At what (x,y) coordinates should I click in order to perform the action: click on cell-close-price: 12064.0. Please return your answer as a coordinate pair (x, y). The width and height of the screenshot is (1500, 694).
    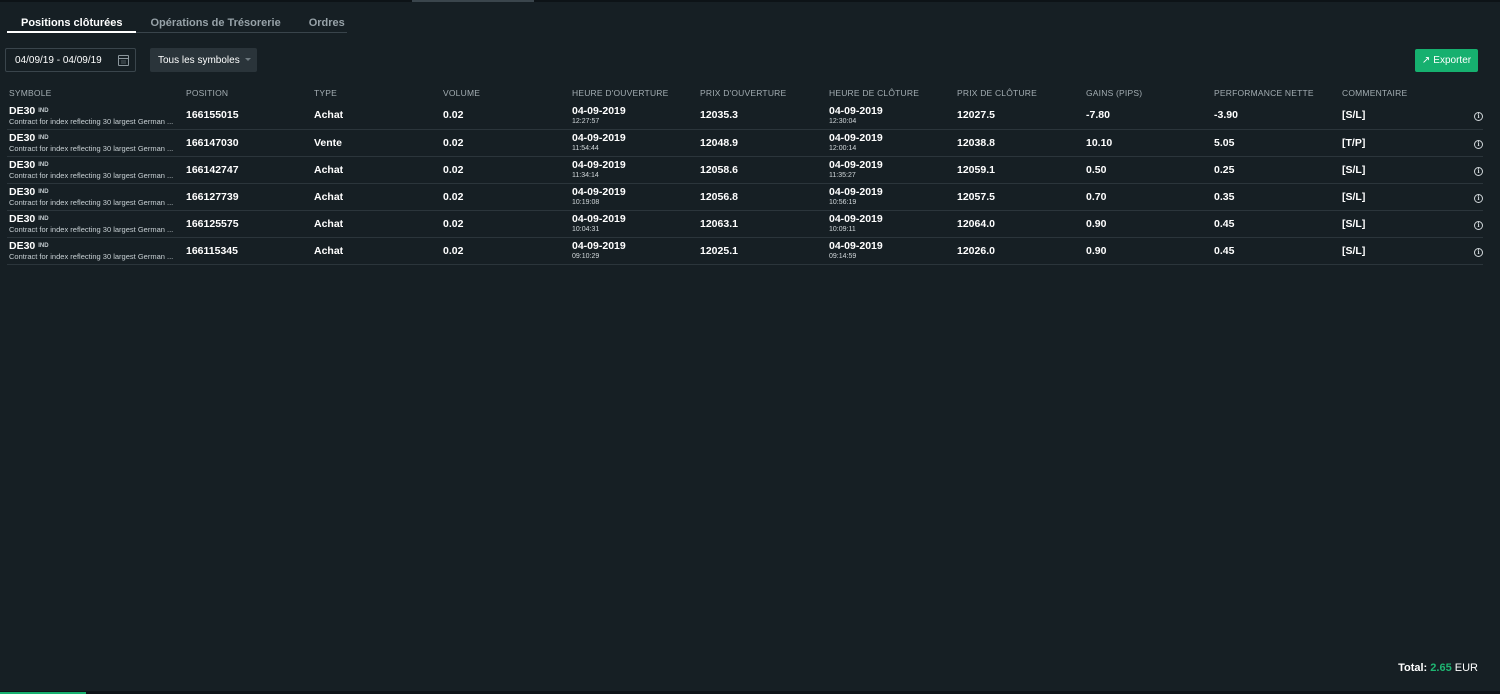
    Looking at the image, I should click on (1019, 224).